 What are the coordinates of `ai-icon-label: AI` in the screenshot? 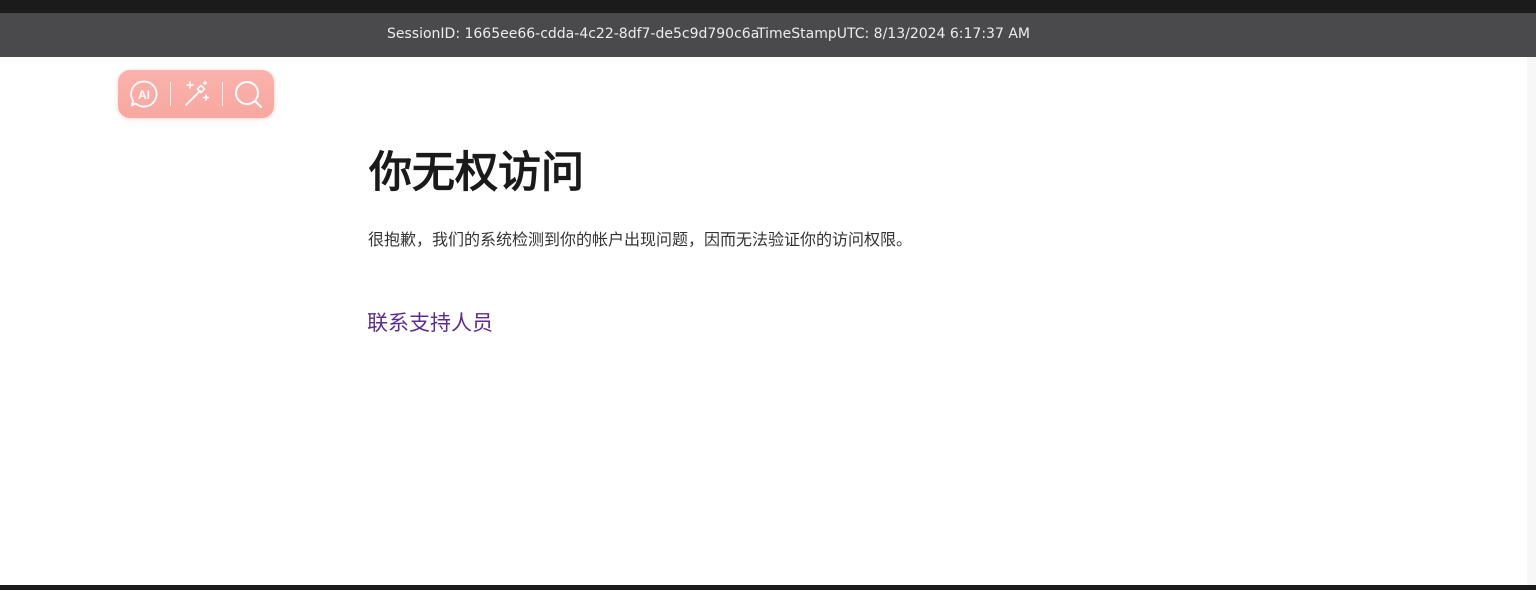 It's located at (144, 95).